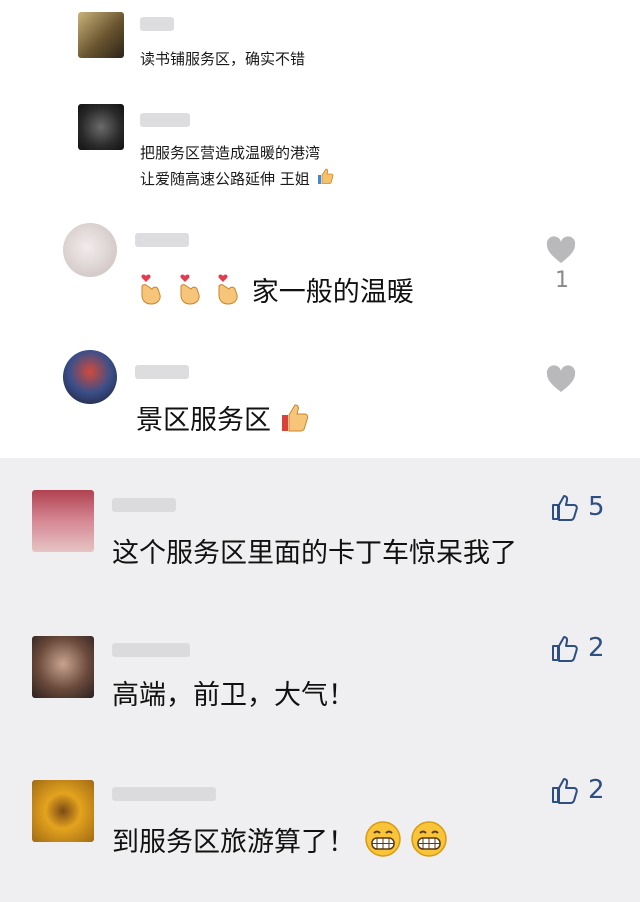  I want to click on comment-text: 景区服务区, so click(224, 421).